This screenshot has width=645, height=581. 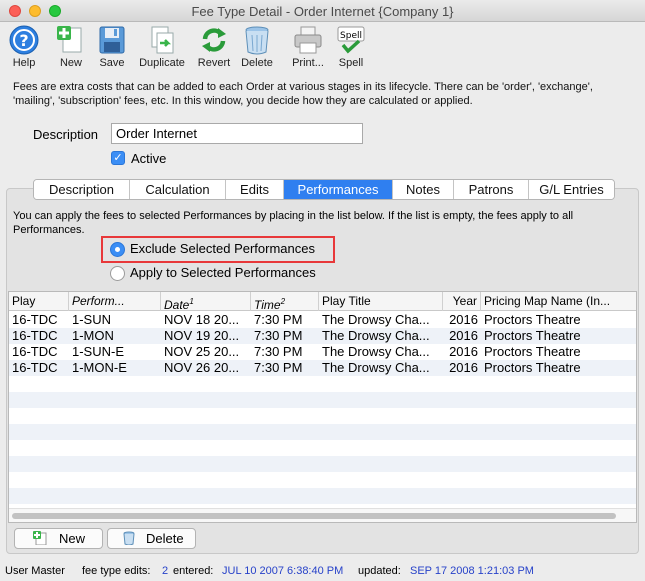 What do you see at coordinates (351, 63) in the screenshot?
I see `spell-label: Spell` at bounding box center [351, 63].